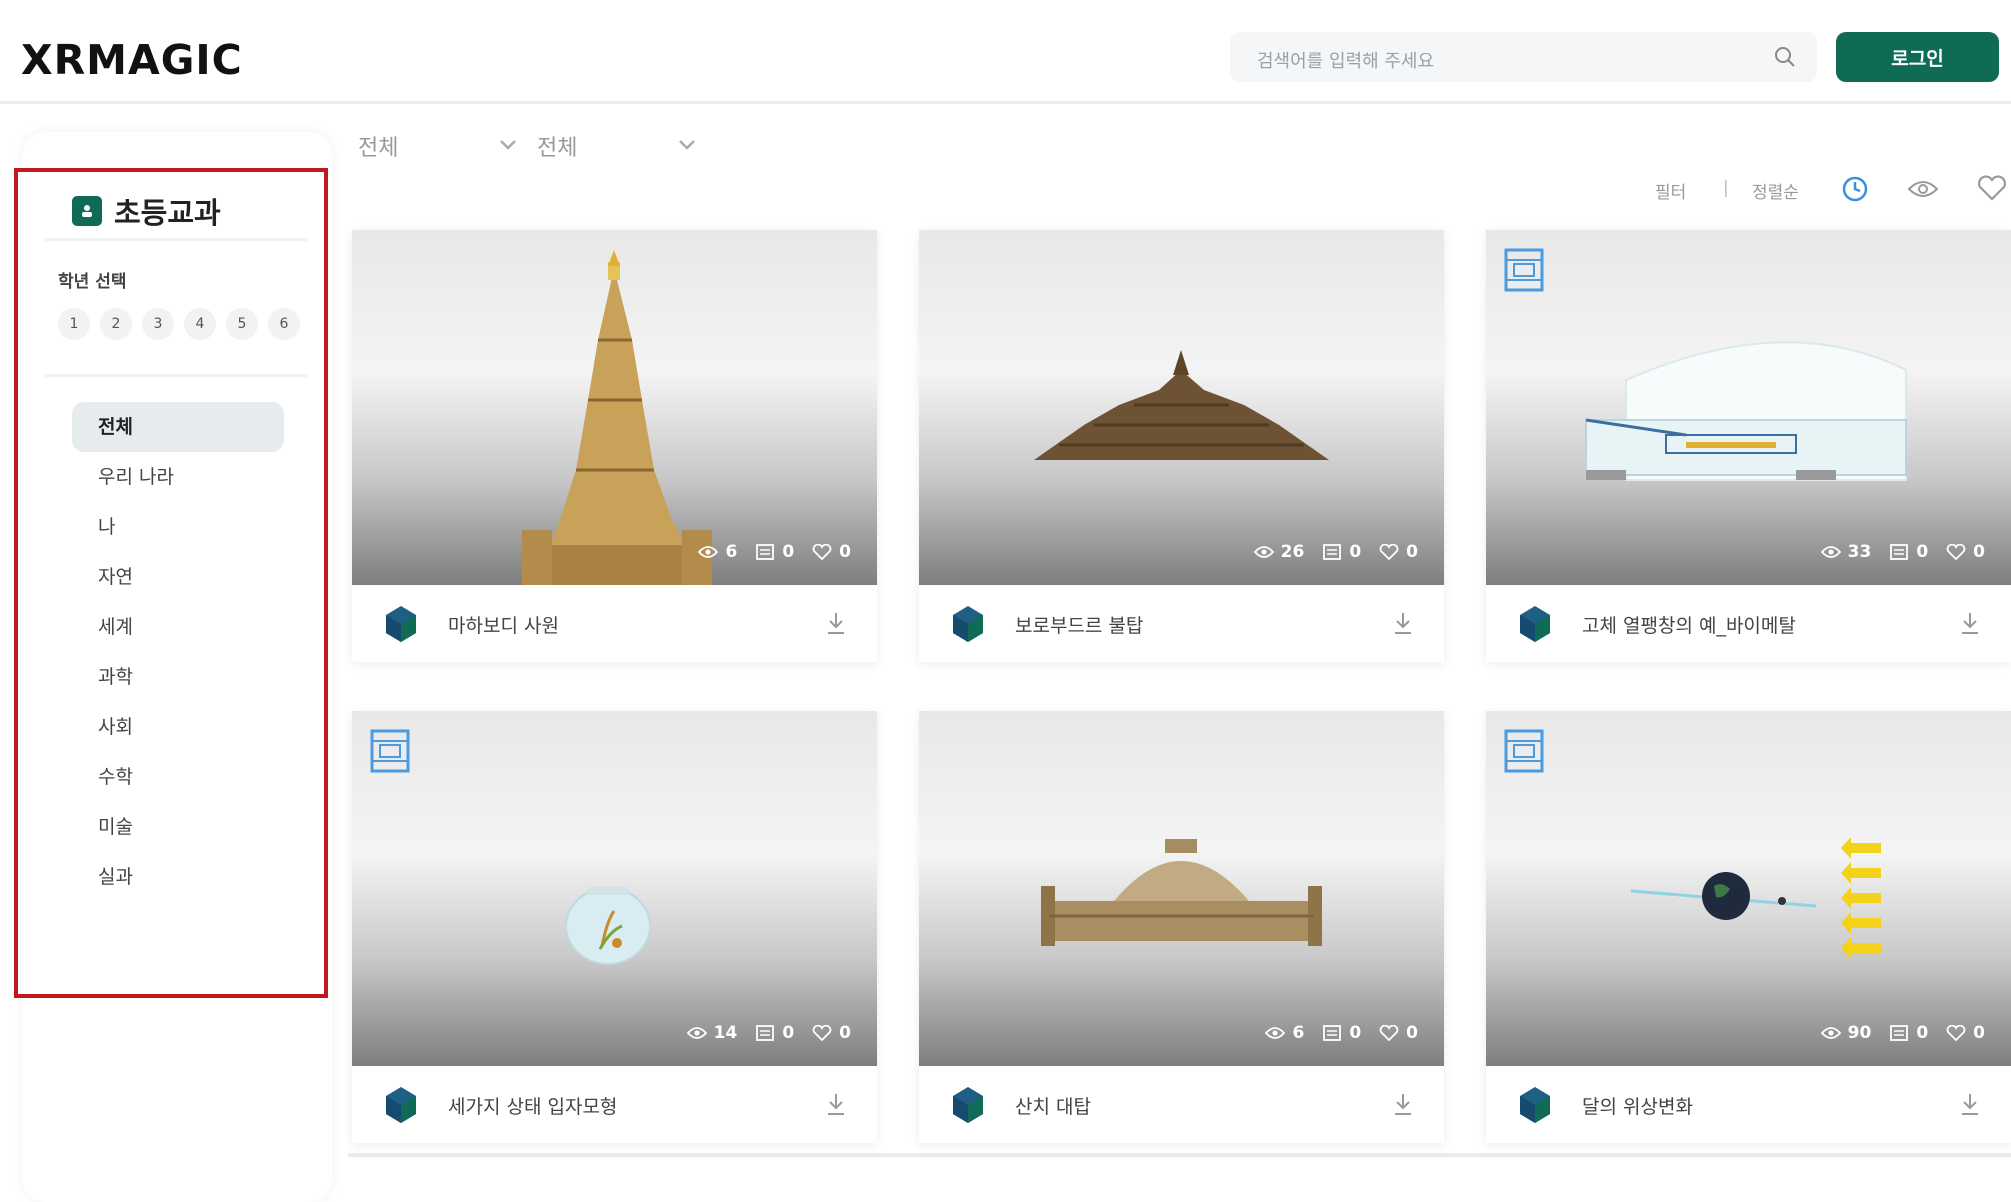  What do you see at coordinates (608, 926) in the screenshot?
I see `particle-model-image` at bounding box center [608, 926].